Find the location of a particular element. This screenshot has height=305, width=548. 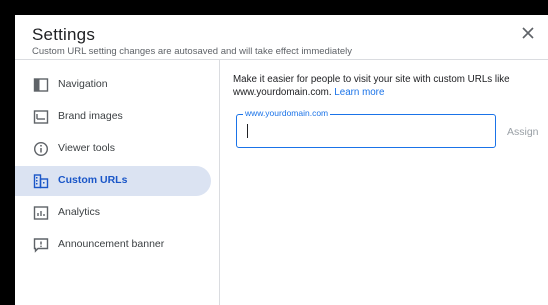

sidebar-item-custom-urls: Custom URLs is located at coordinates (113, 181).